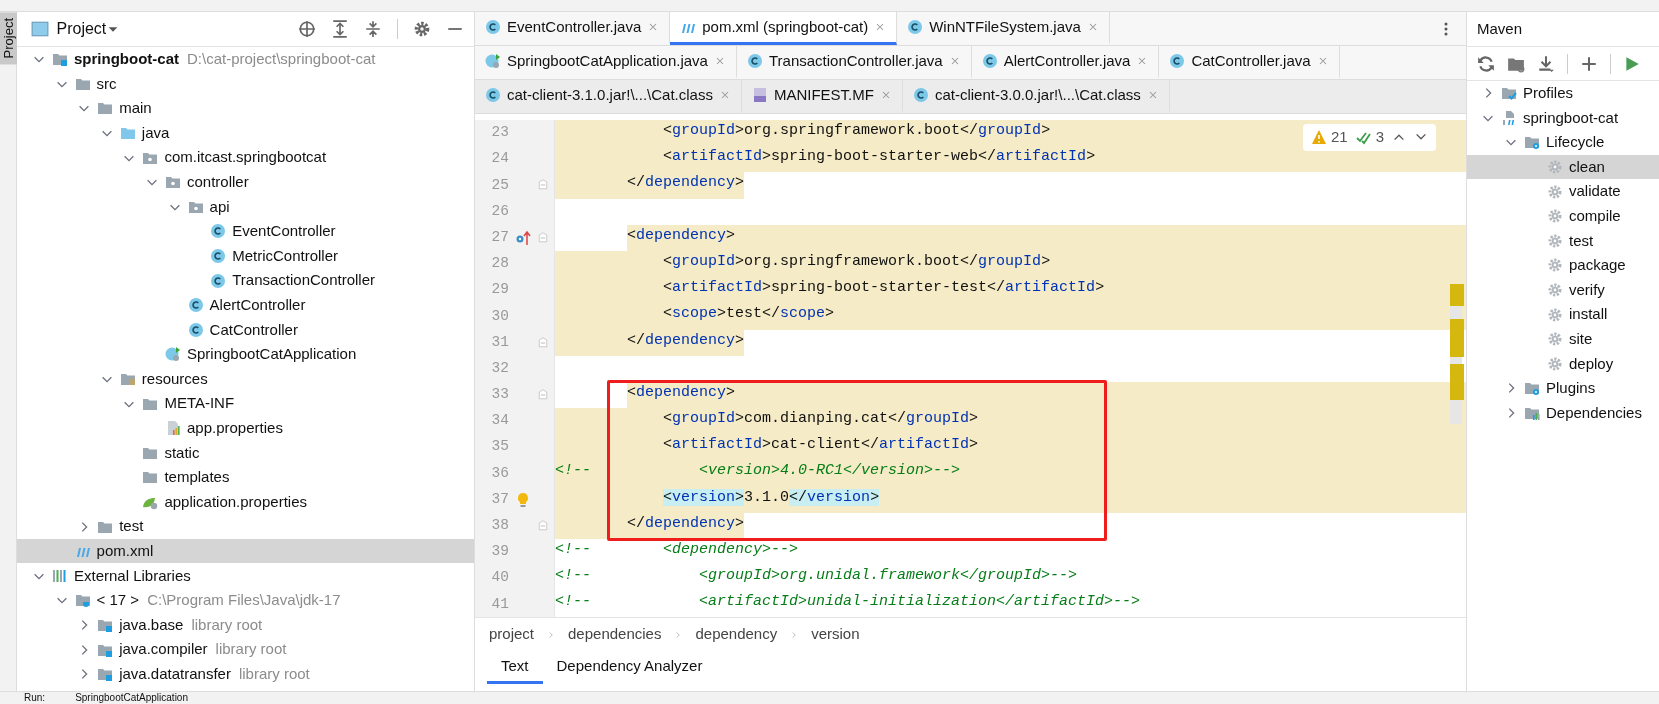  What do you see at coordinates (1249, 62) in the screenshot?
I see `editor-tab: CatController.java` at bounding box center [1249, 62].